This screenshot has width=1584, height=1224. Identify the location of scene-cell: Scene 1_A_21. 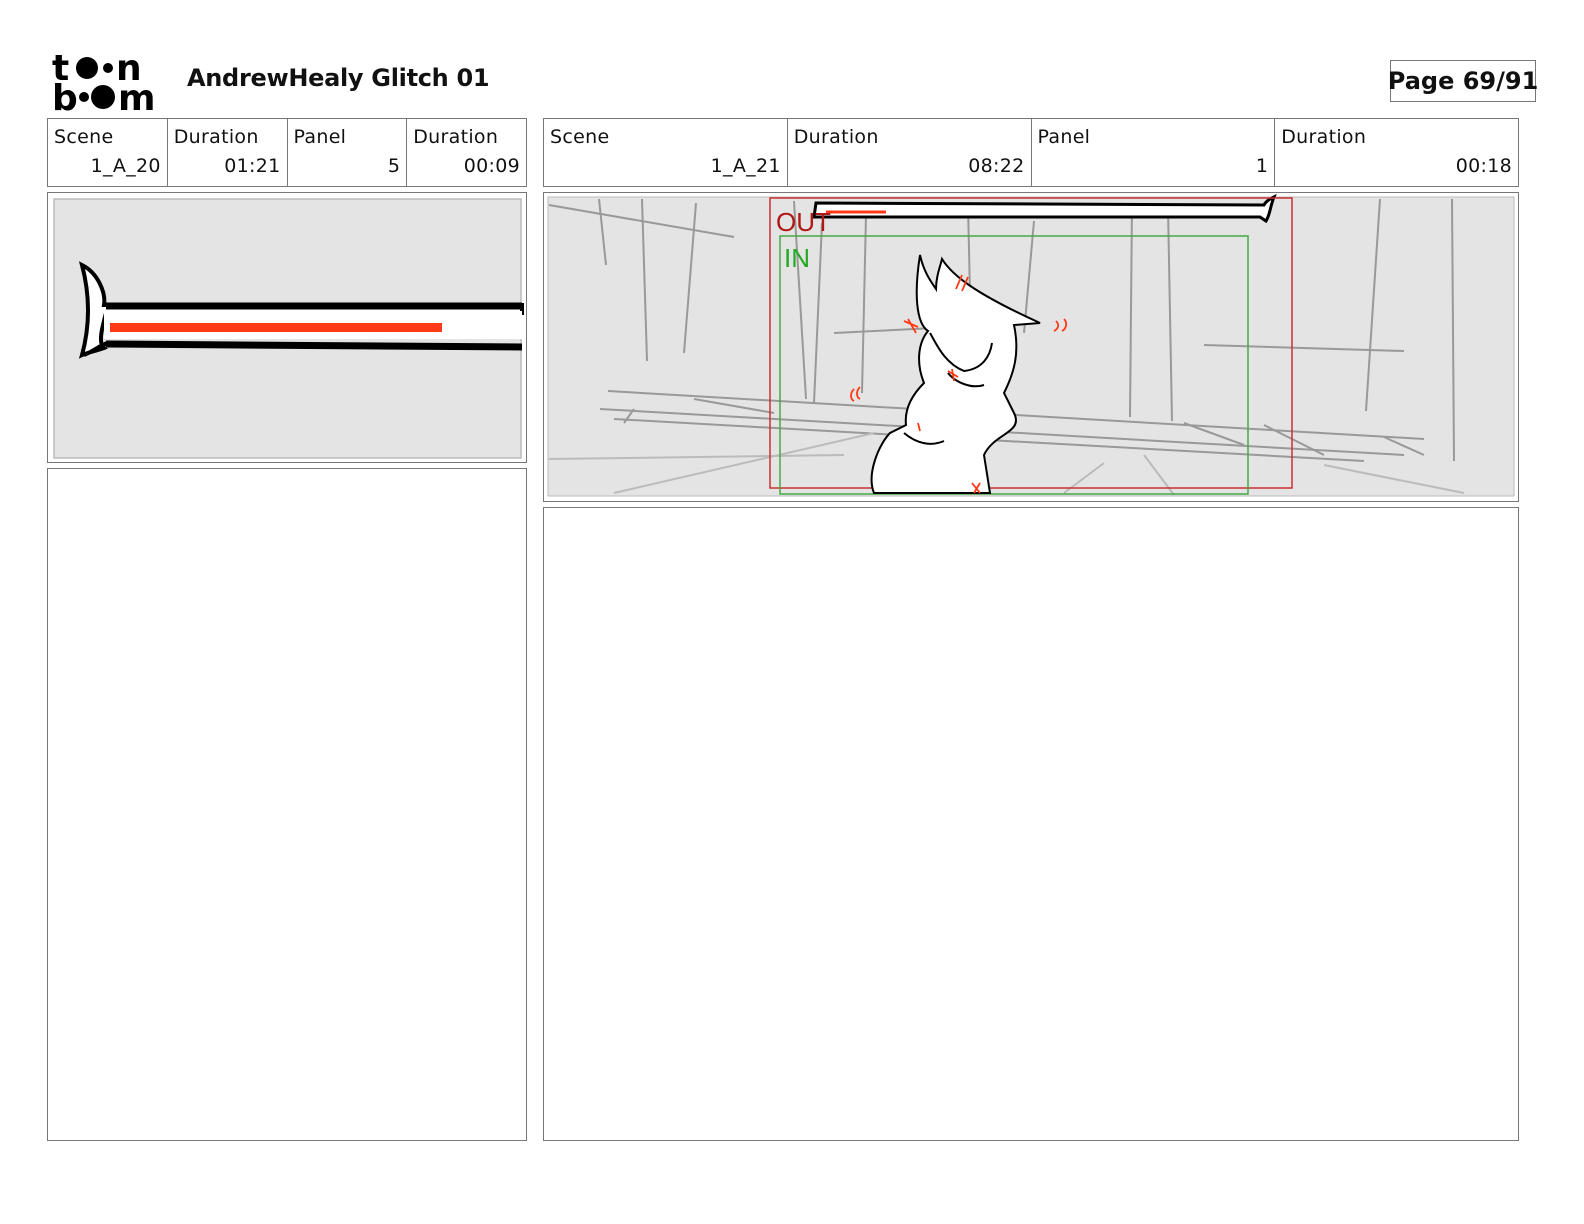
(666, 152).